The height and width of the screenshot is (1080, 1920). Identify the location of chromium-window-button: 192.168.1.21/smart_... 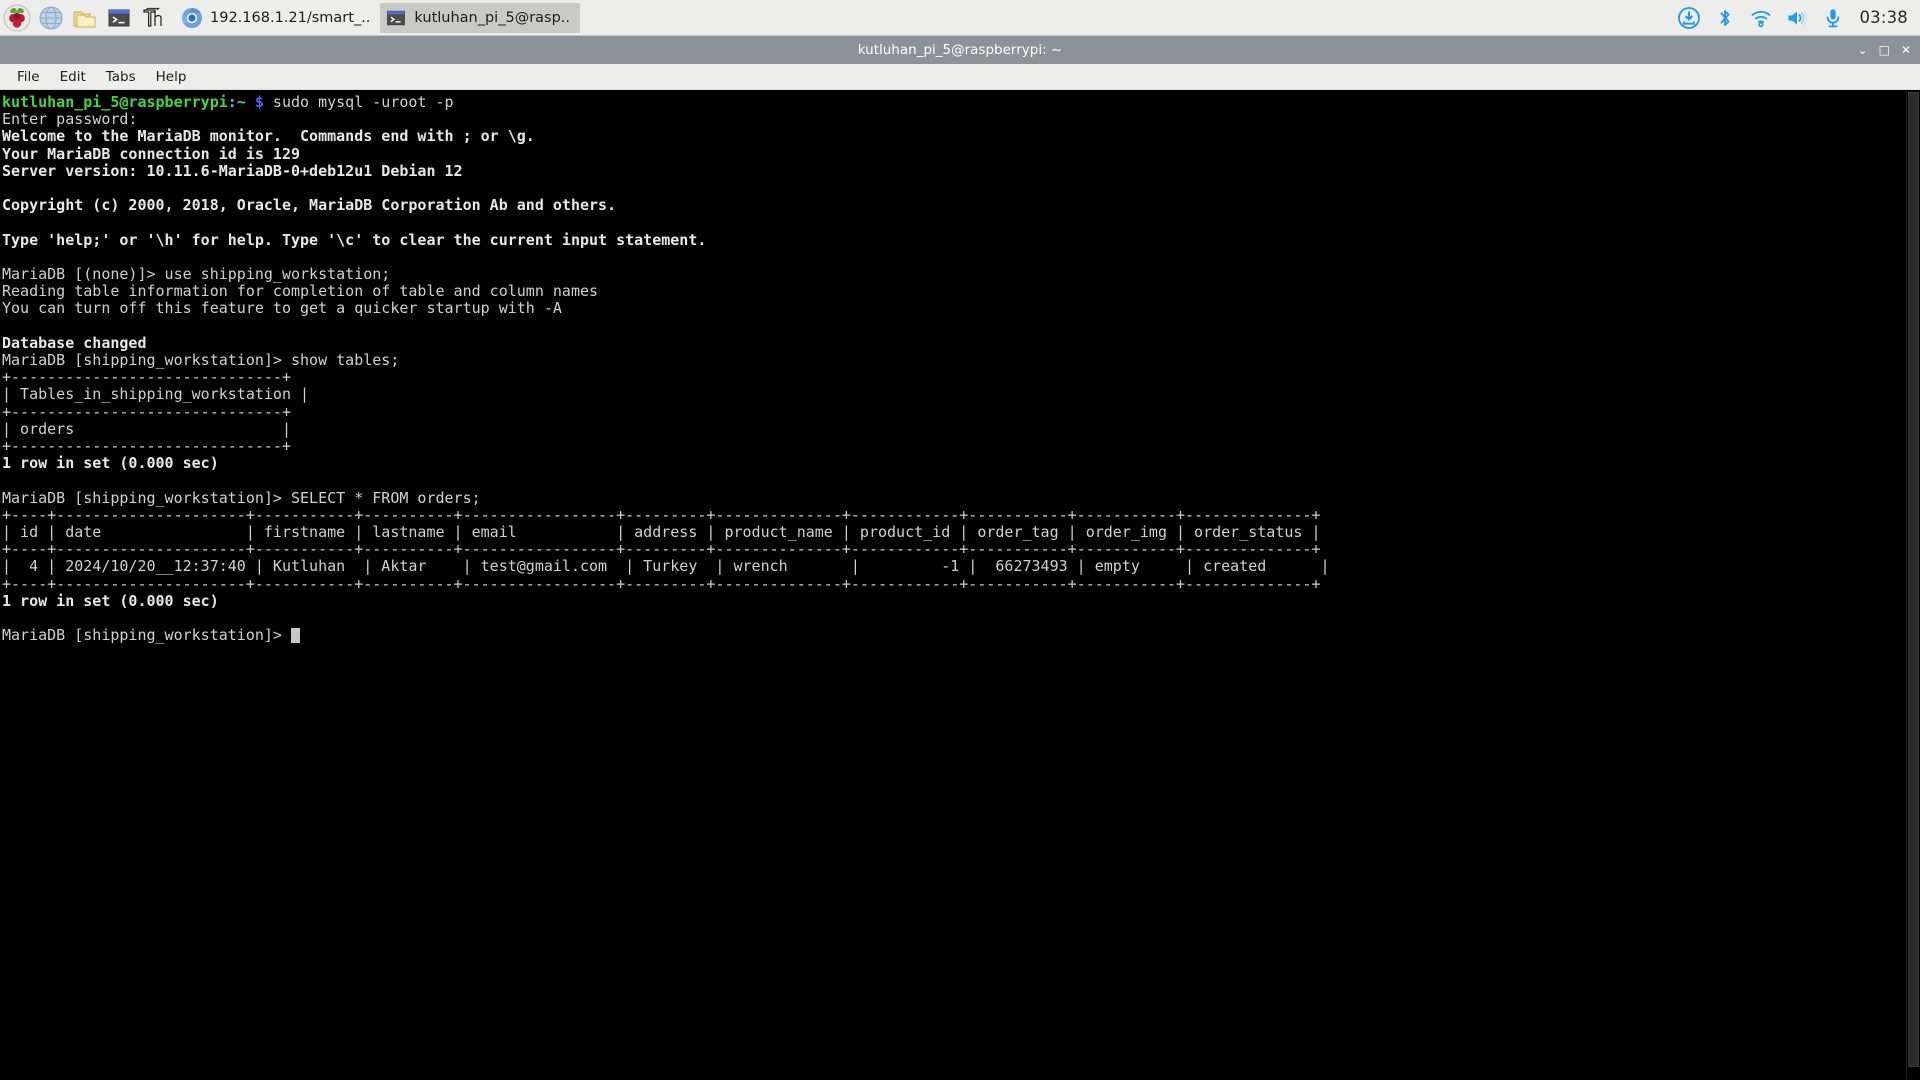
(278, 18).